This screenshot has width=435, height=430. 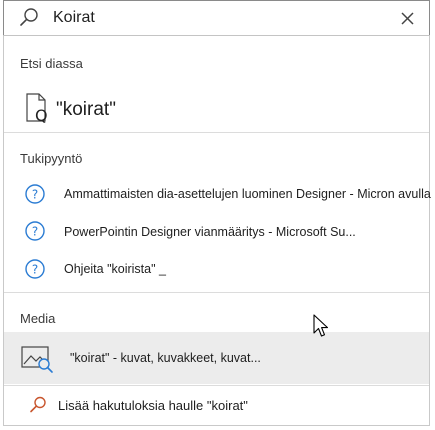 I want to click on close-icon, so click(x=408, y=19).